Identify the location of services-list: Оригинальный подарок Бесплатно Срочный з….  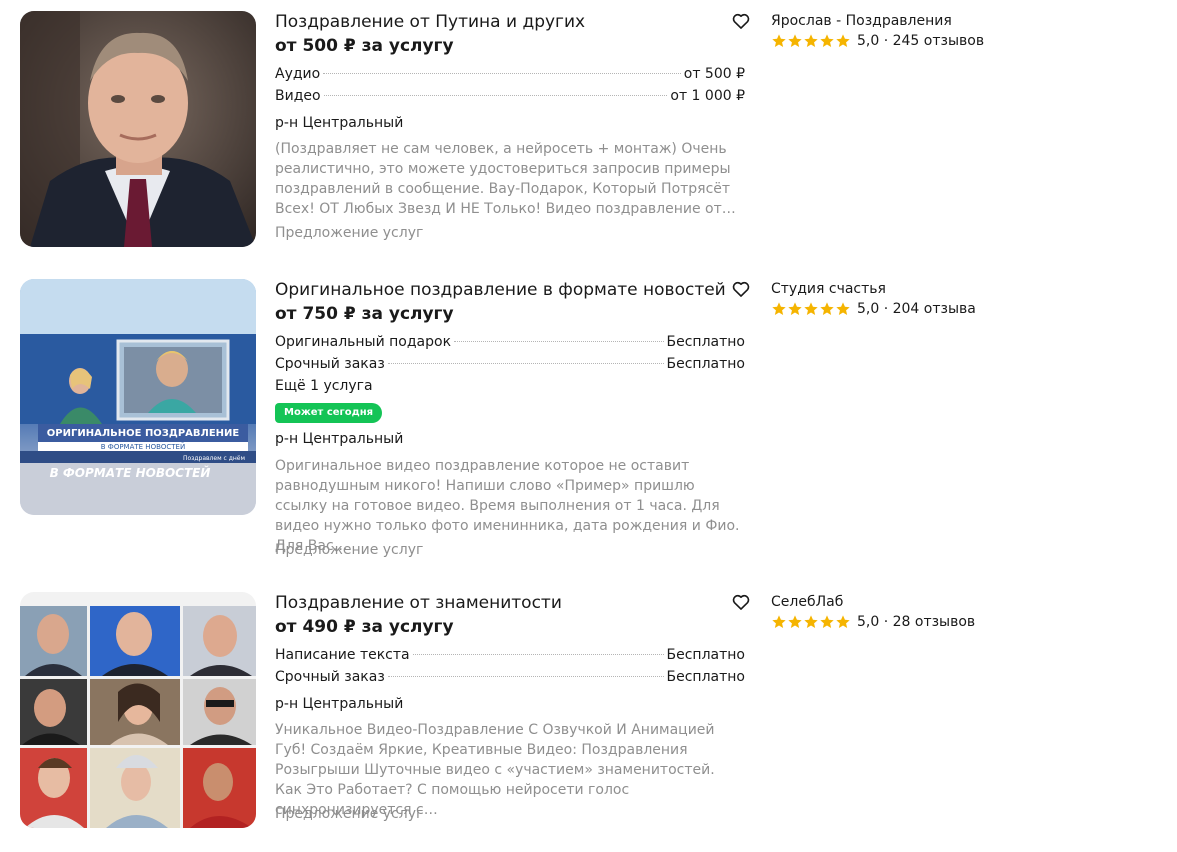
(510, 353).